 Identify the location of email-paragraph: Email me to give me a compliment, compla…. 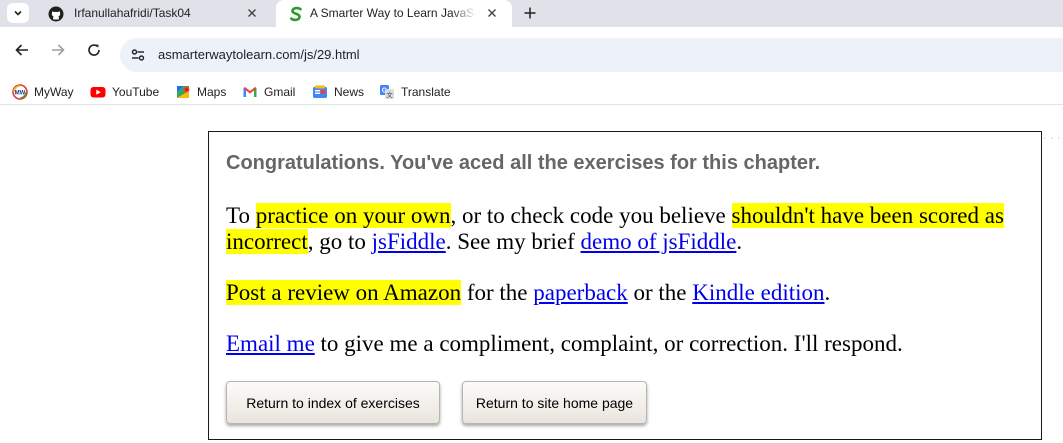
(564, 343).